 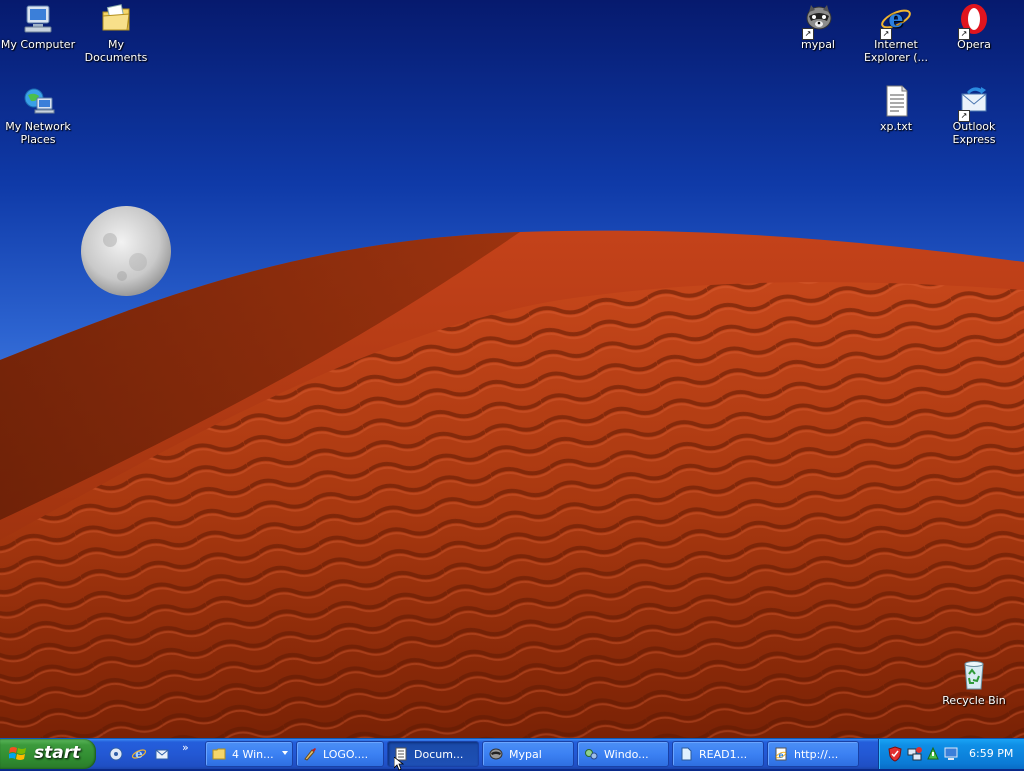 I want to click on document-icon, so click(x=686, y=754).